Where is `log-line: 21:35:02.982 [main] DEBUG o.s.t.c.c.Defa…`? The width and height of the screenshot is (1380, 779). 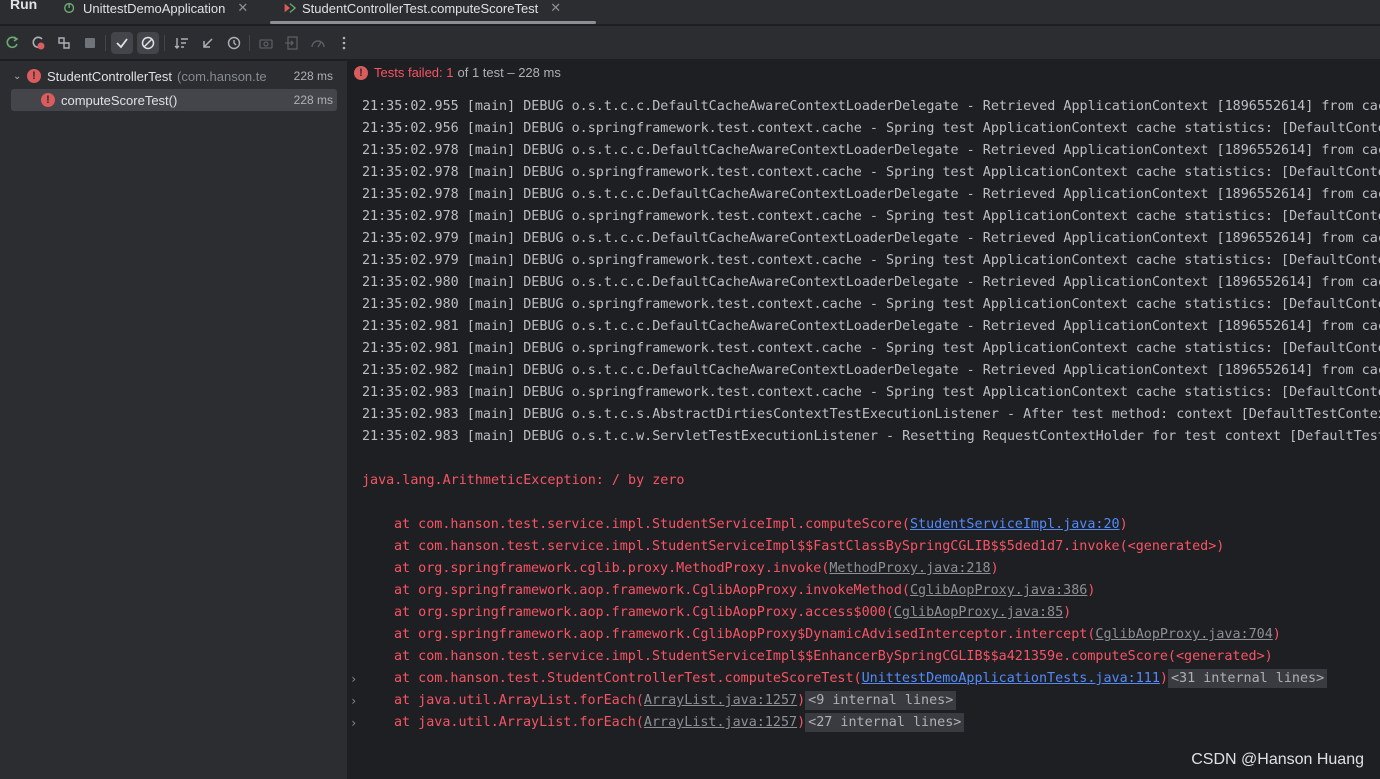
log-line: 21:35:02.982 [main] DEBUG o.s.t.c.c.Defa… is located at coordinates (871, 370).